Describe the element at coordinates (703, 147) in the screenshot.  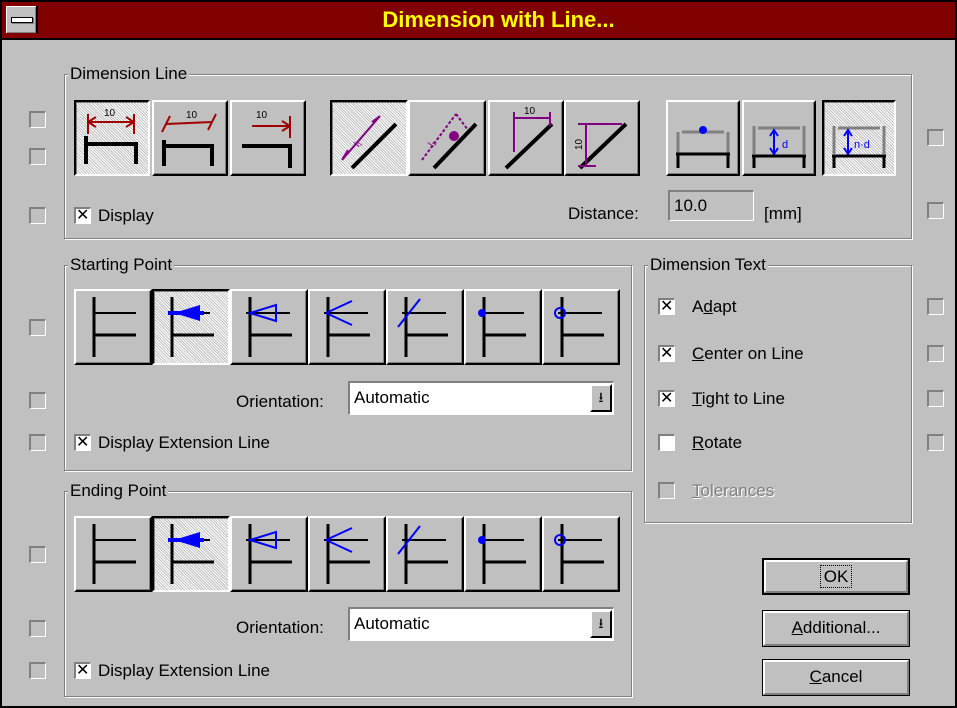
I see `offset-point-icon` at that location.